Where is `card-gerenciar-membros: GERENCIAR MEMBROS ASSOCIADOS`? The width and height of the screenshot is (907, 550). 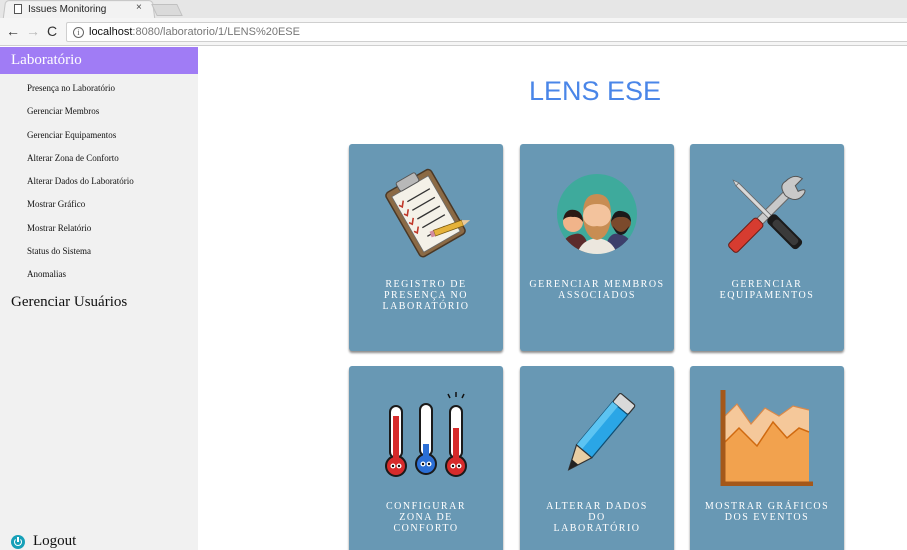
card-gerenciar-membros: GERENCIAR MEMBROS ASSOCIADOS is located at coordinates (597, 247).